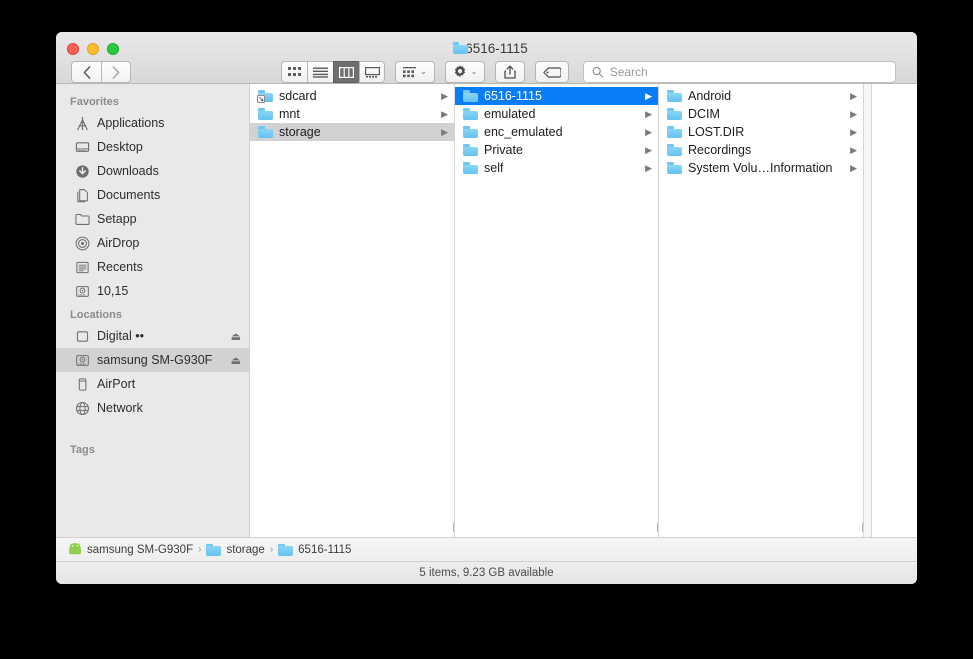  What do you see at coordinates (716, 132) in the screenshot?
I see `item-name: LOST.DIR` at bounding box center [716, 132].